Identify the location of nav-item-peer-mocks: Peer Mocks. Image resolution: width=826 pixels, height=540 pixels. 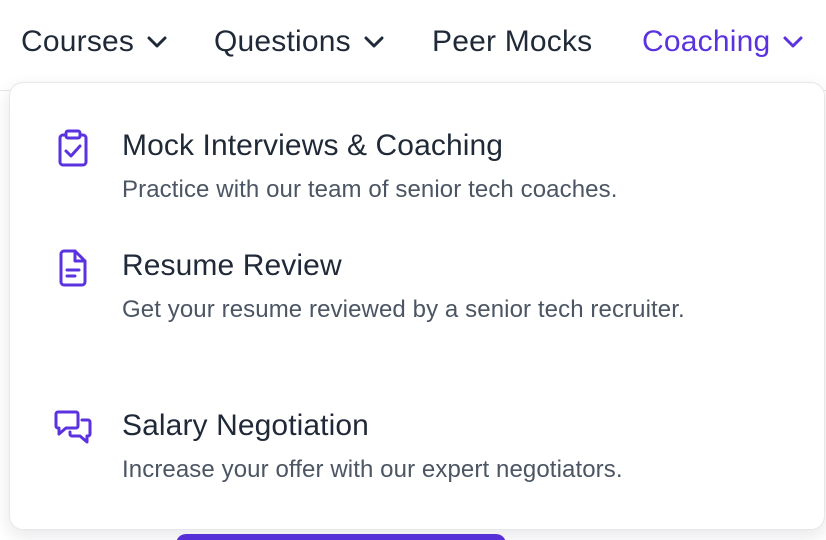
(512, 42).